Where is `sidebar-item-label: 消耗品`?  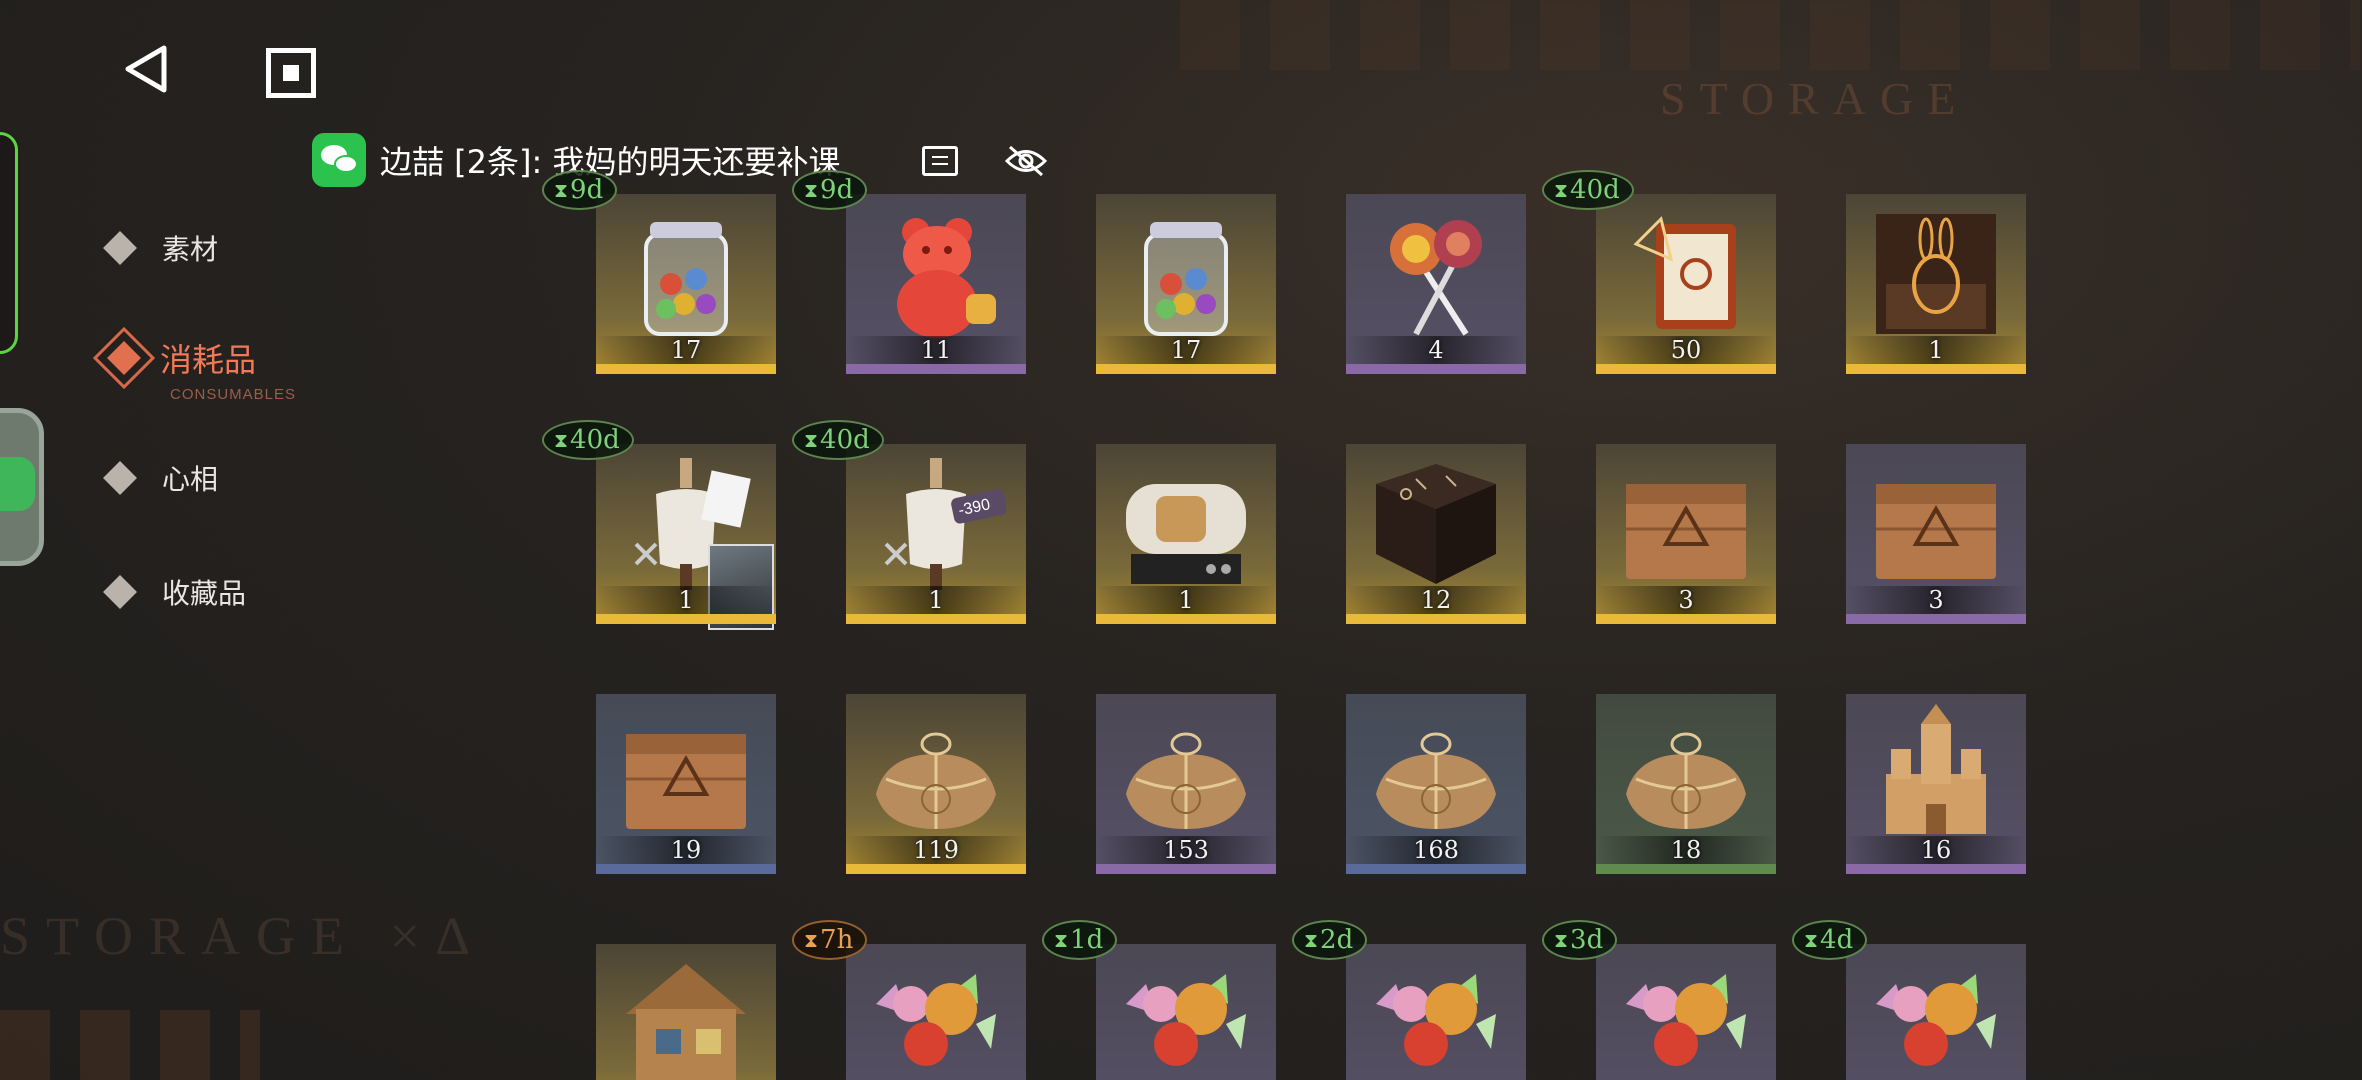 sidebar-item-label: 消耗品 is located at coordinates (208, 360).